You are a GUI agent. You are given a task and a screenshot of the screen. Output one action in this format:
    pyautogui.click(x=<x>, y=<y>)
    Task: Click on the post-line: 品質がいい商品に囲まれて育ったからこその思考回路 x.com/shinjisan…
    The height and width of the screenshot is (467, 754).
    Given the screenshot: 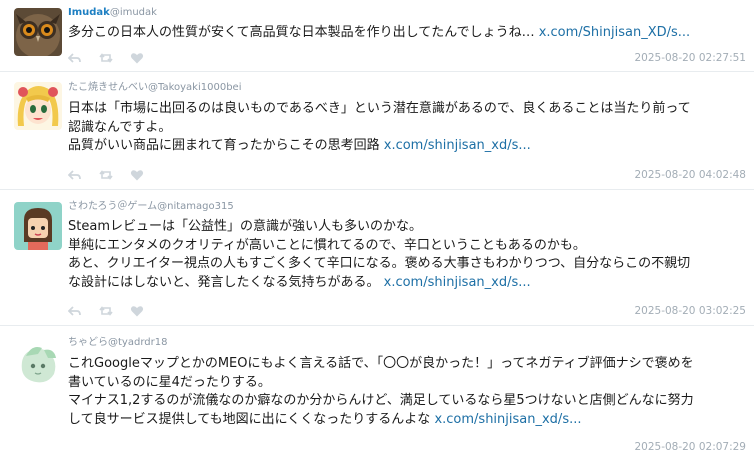 What is the action you would take?
    pyautogui.click(x=299, y=145)
    